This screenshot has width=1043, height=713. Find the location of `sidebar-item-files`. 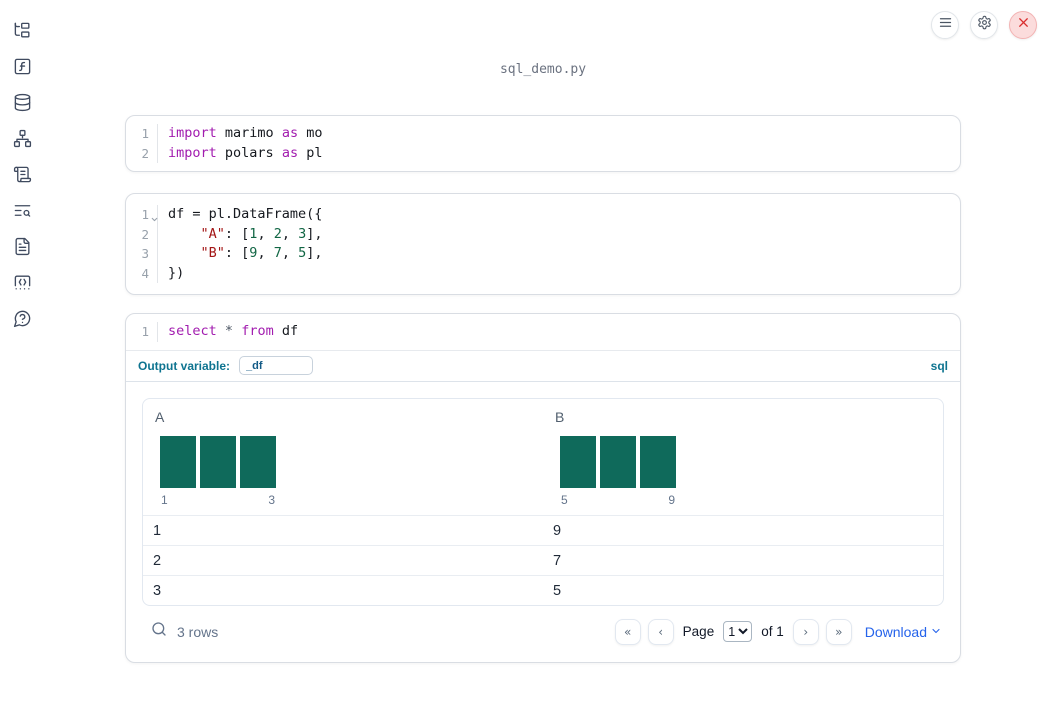

sidebar-item-files is located at coordinates (22, 33).